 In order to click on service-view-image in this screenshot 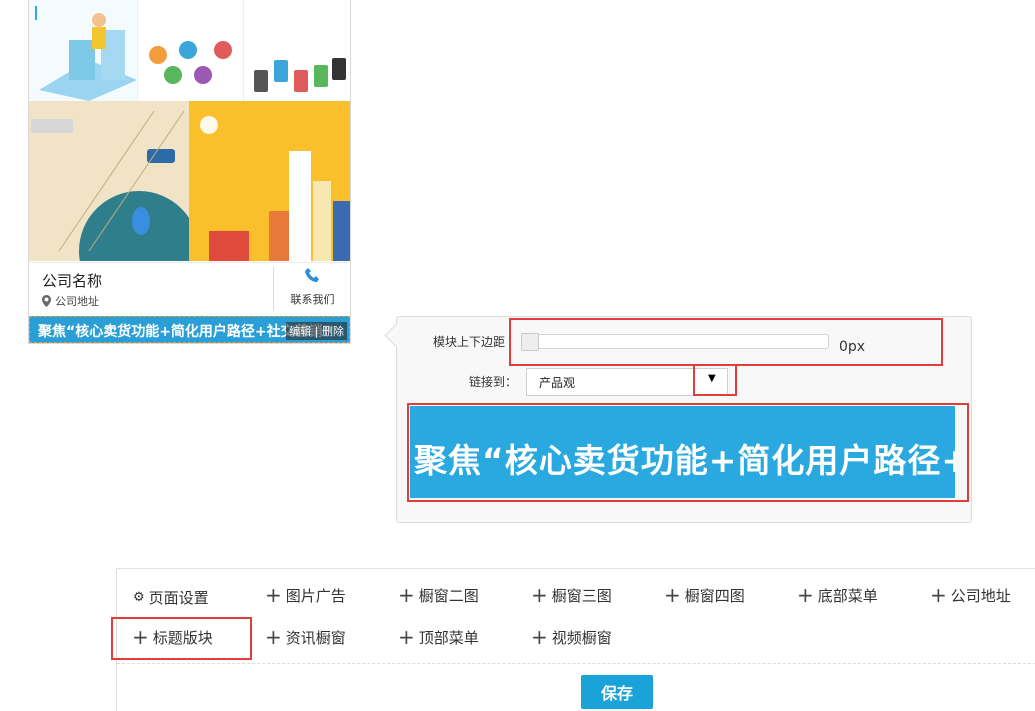, I will do `click(190, 50)`.